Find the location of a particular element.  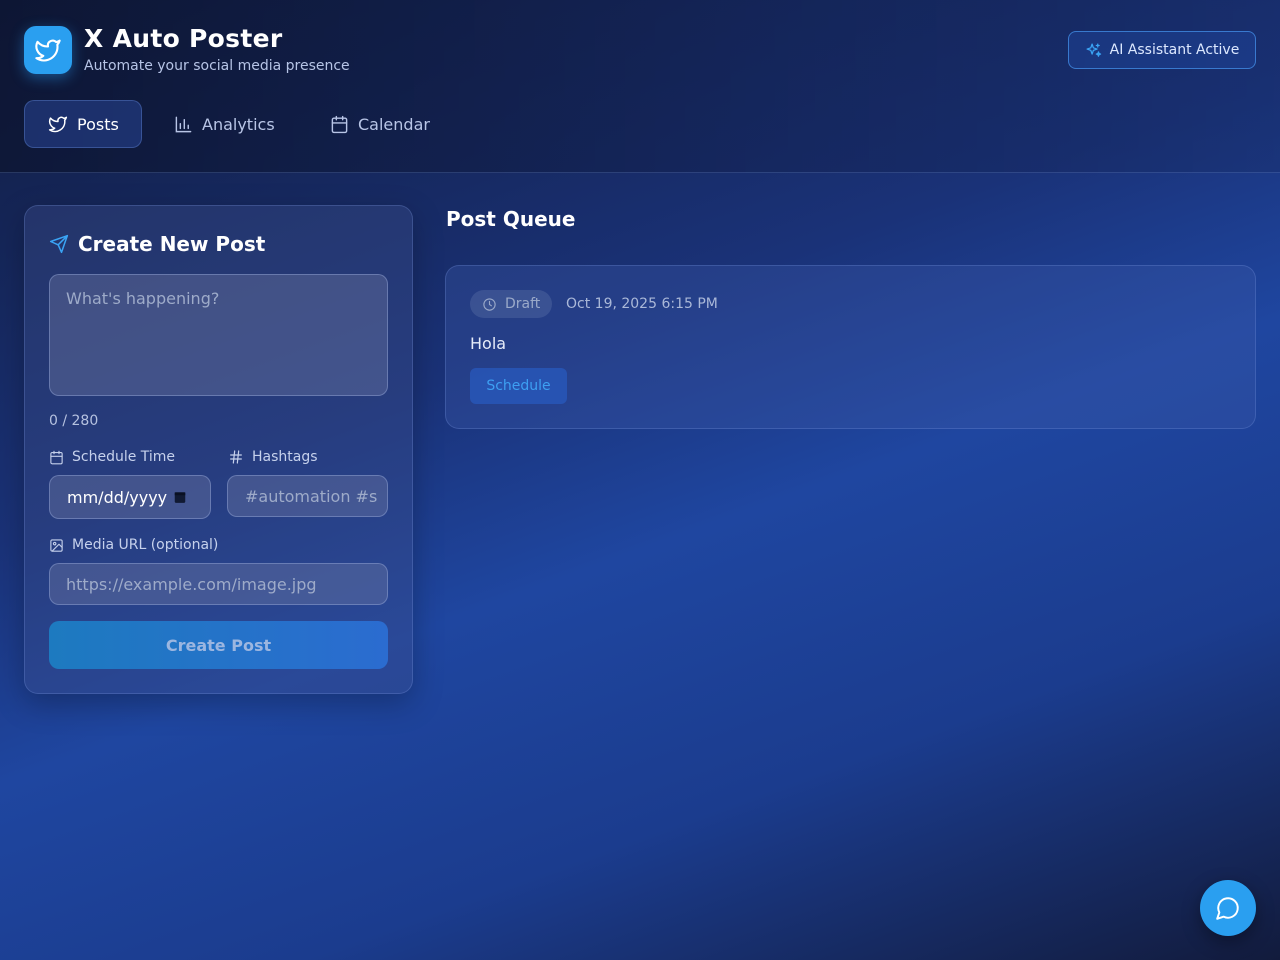

tab-posts: Posts is located at coordinates (83, 124).